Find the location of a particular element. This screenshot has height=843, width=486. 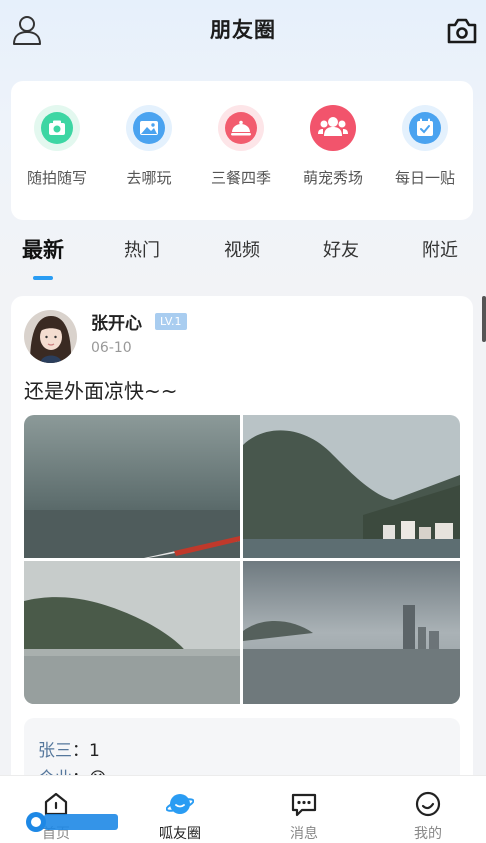

quick-action-label: 每日一贴 is located at coordinates (424, 178).